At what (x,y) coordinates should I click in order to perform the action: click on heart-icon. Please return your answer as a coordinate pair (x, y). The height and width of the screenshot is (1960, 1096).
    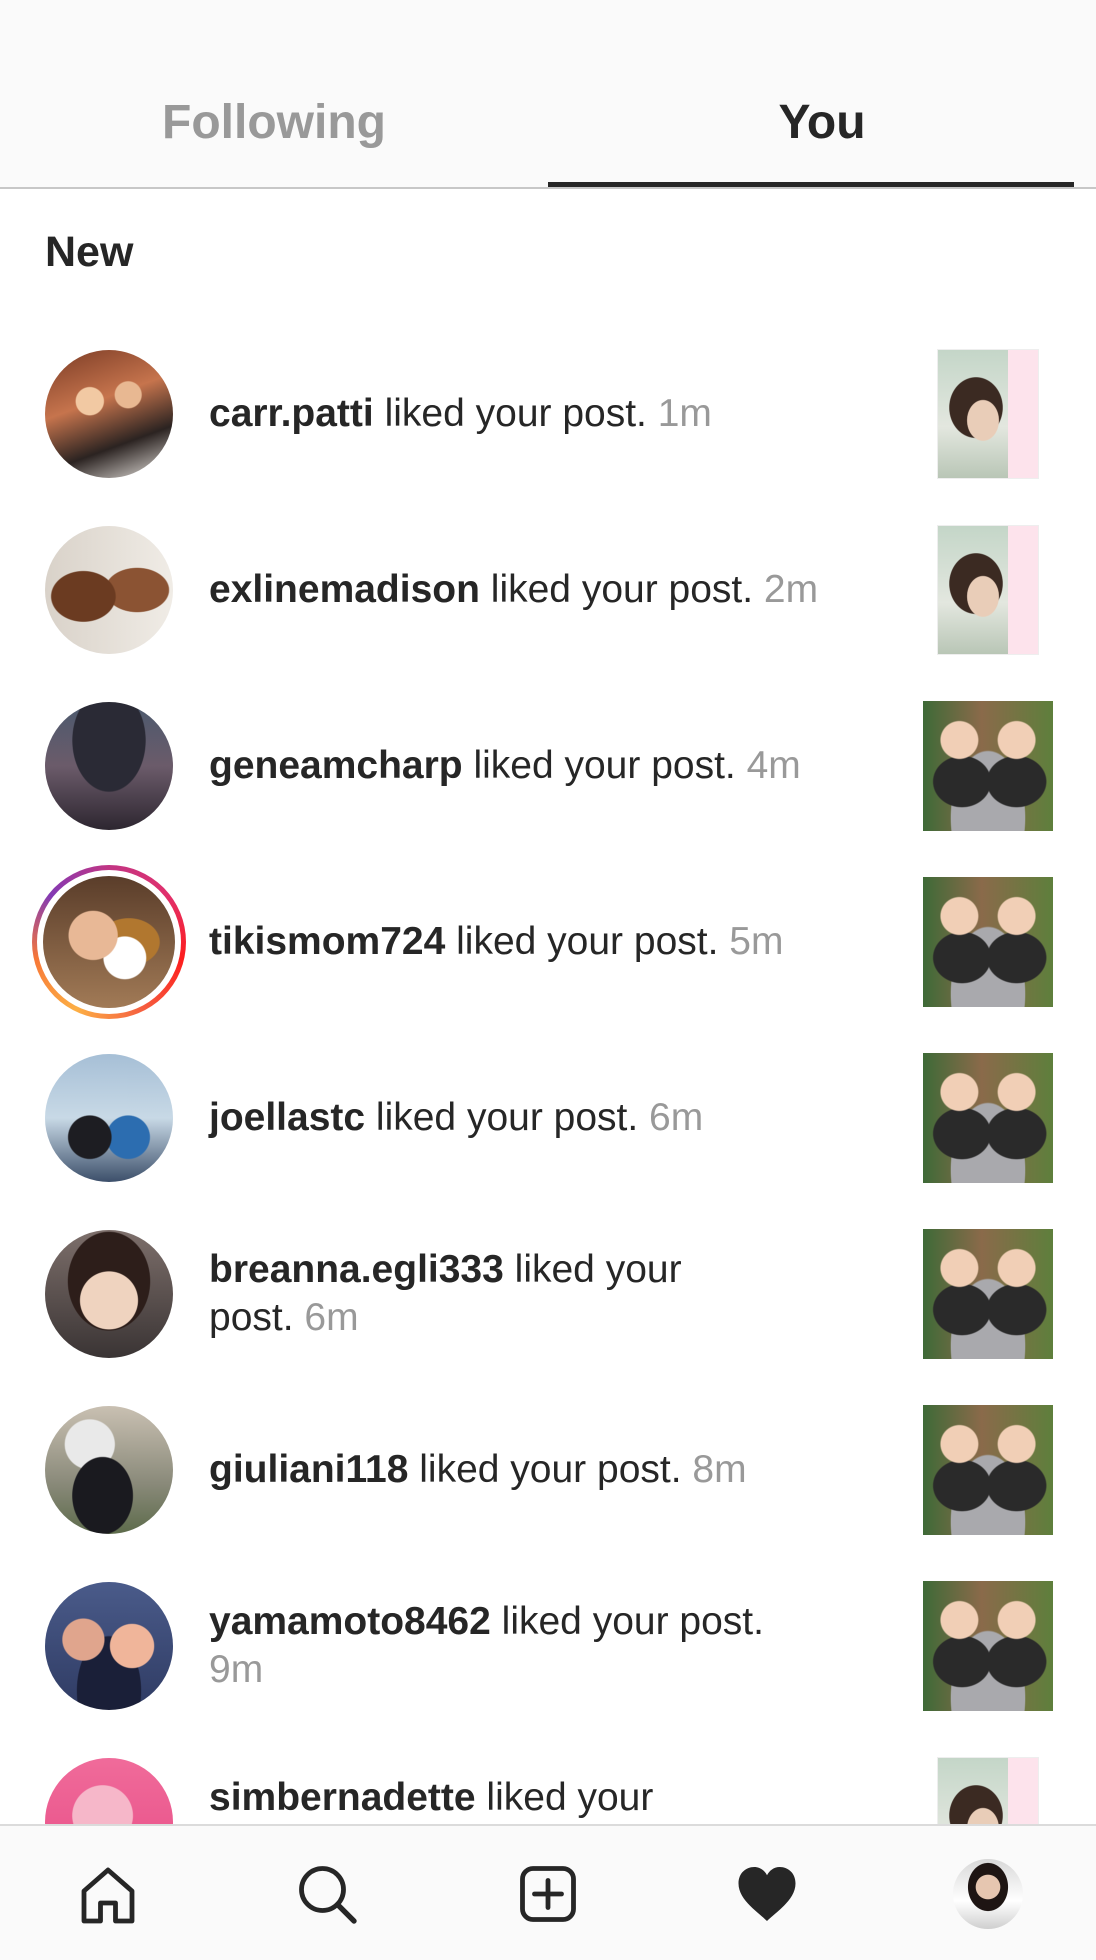
    Looking at the image, I should click on (767, 1894).